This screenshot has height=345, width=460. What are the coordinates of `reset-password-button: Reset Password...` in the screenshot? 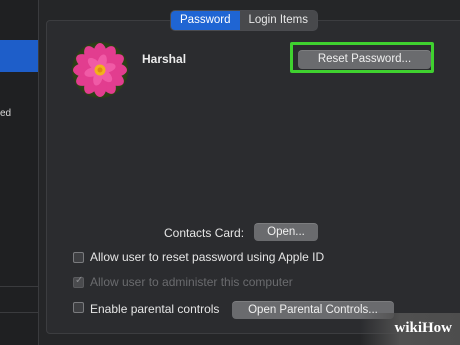 It's located at (364, 59).